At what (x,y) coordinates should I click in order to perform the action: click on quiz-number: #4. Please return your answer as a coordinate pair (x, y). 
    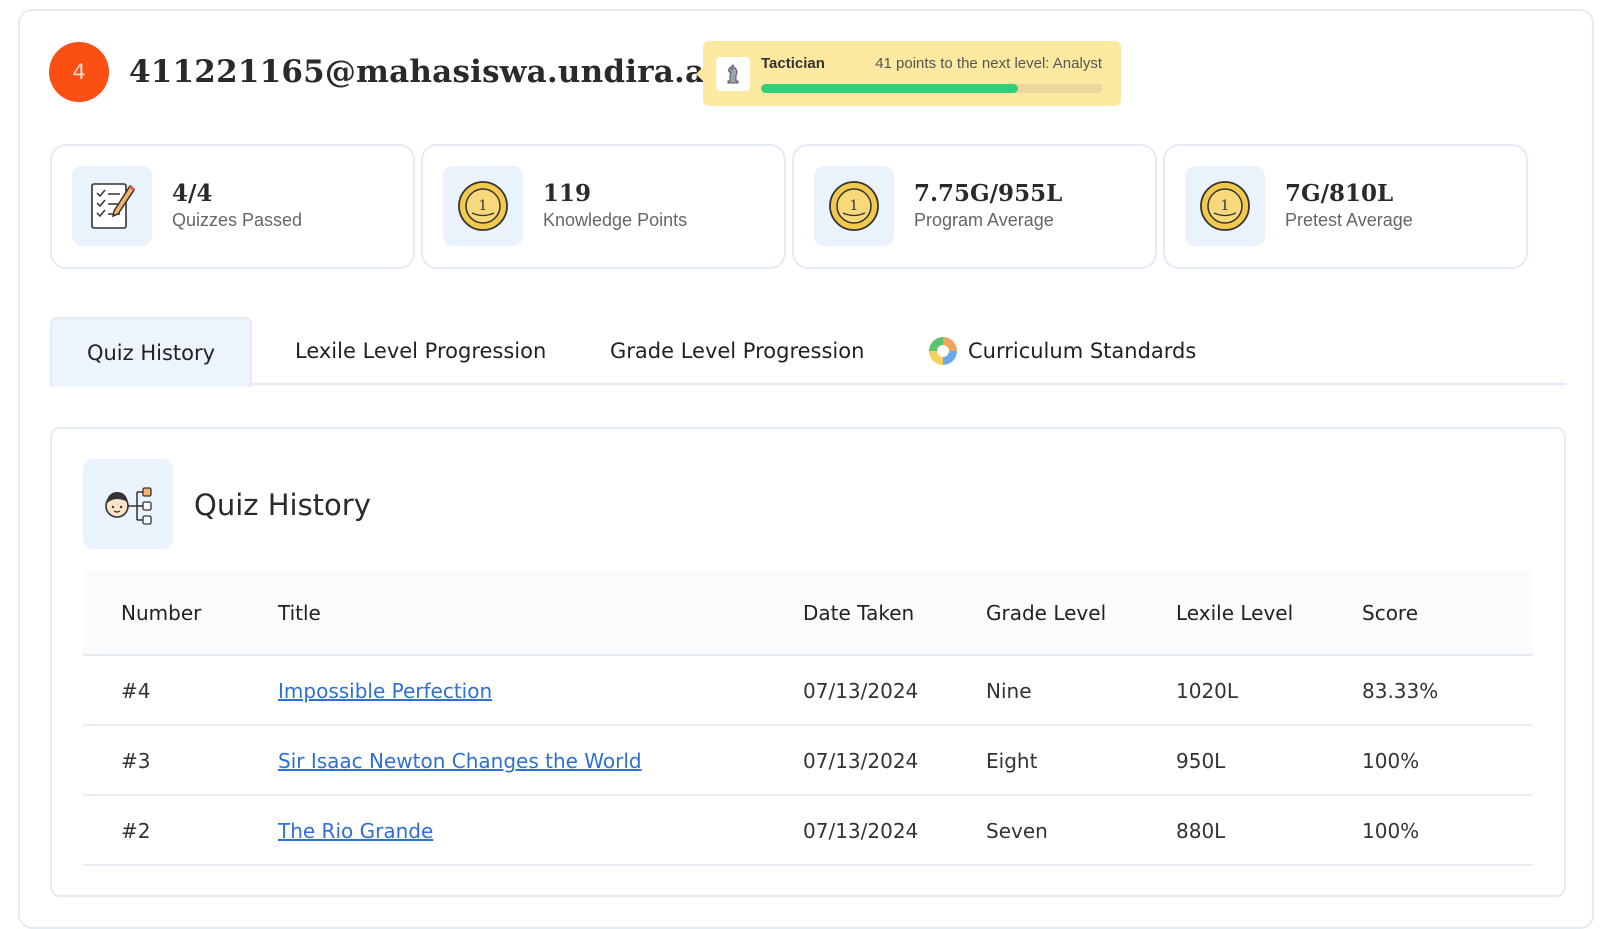
    Looking at the image, I should click on (136, 691).